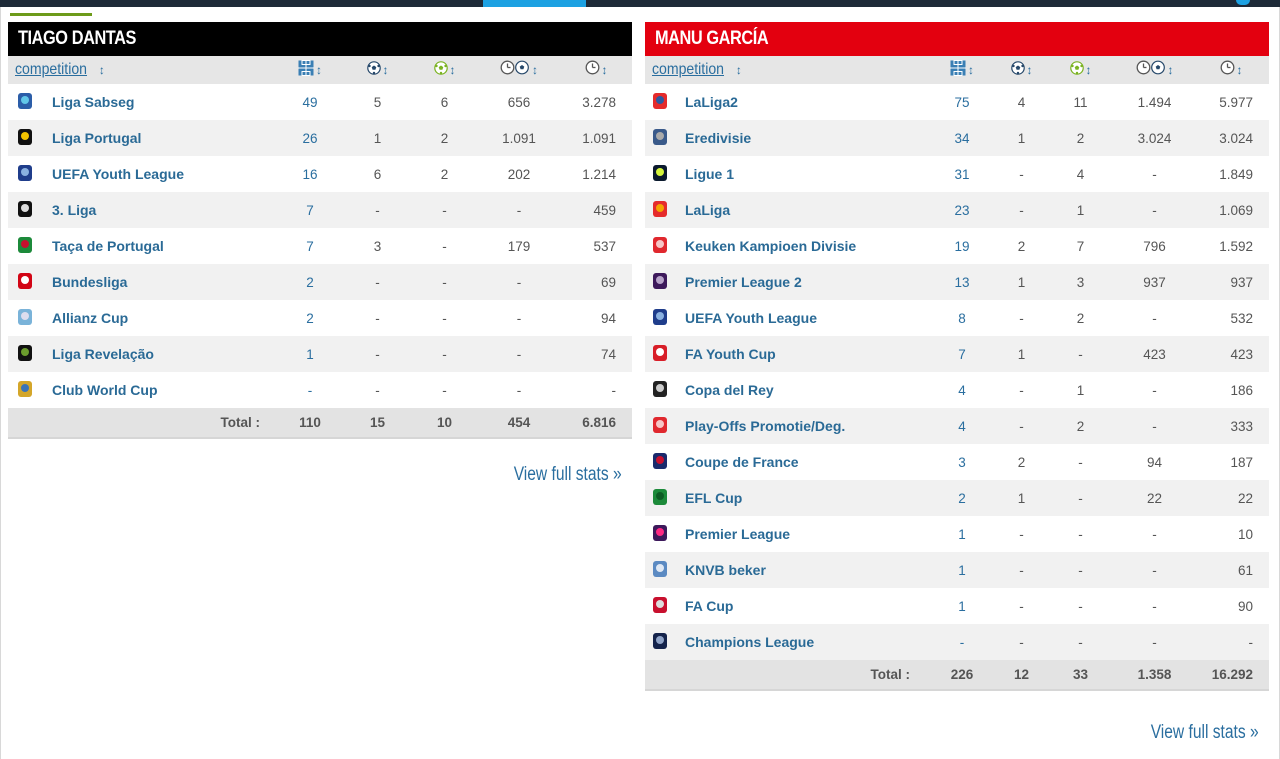 The height and width of the screenshot is (759, 1280). What do you see at coordinates (103, 354) in the screenshot?
I see `competition-link: Liga Revelação` at bounding box center [103, 354].